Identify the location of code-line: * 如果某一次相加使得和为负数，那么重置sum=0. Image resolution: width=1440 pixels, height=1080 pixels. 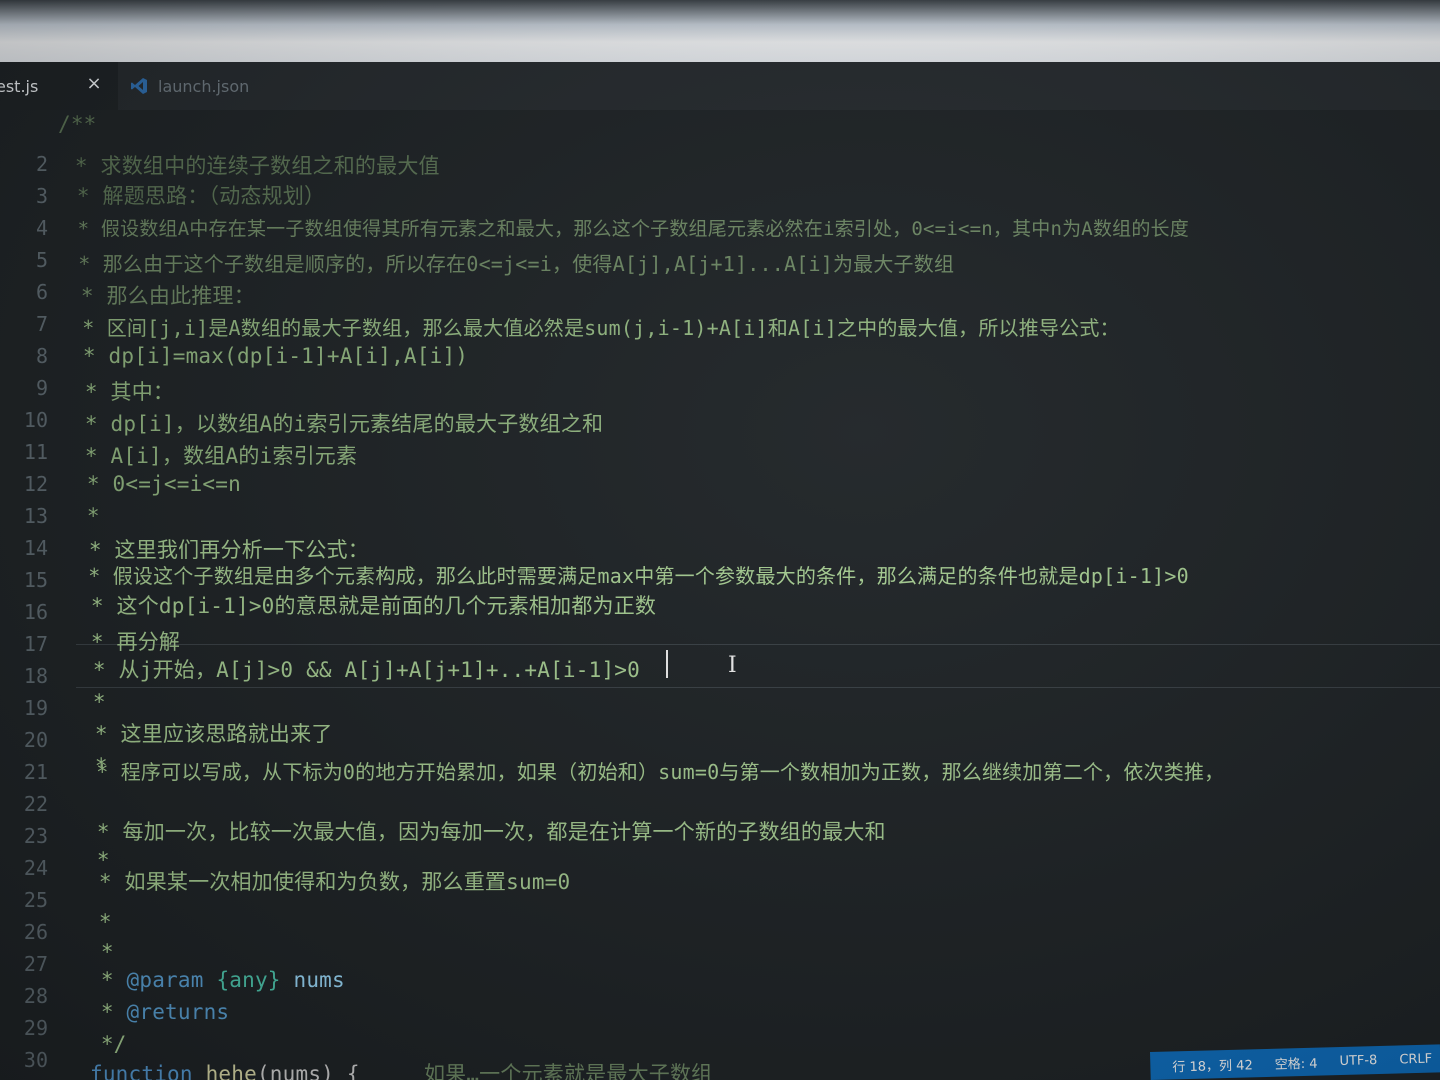
(328, 882).